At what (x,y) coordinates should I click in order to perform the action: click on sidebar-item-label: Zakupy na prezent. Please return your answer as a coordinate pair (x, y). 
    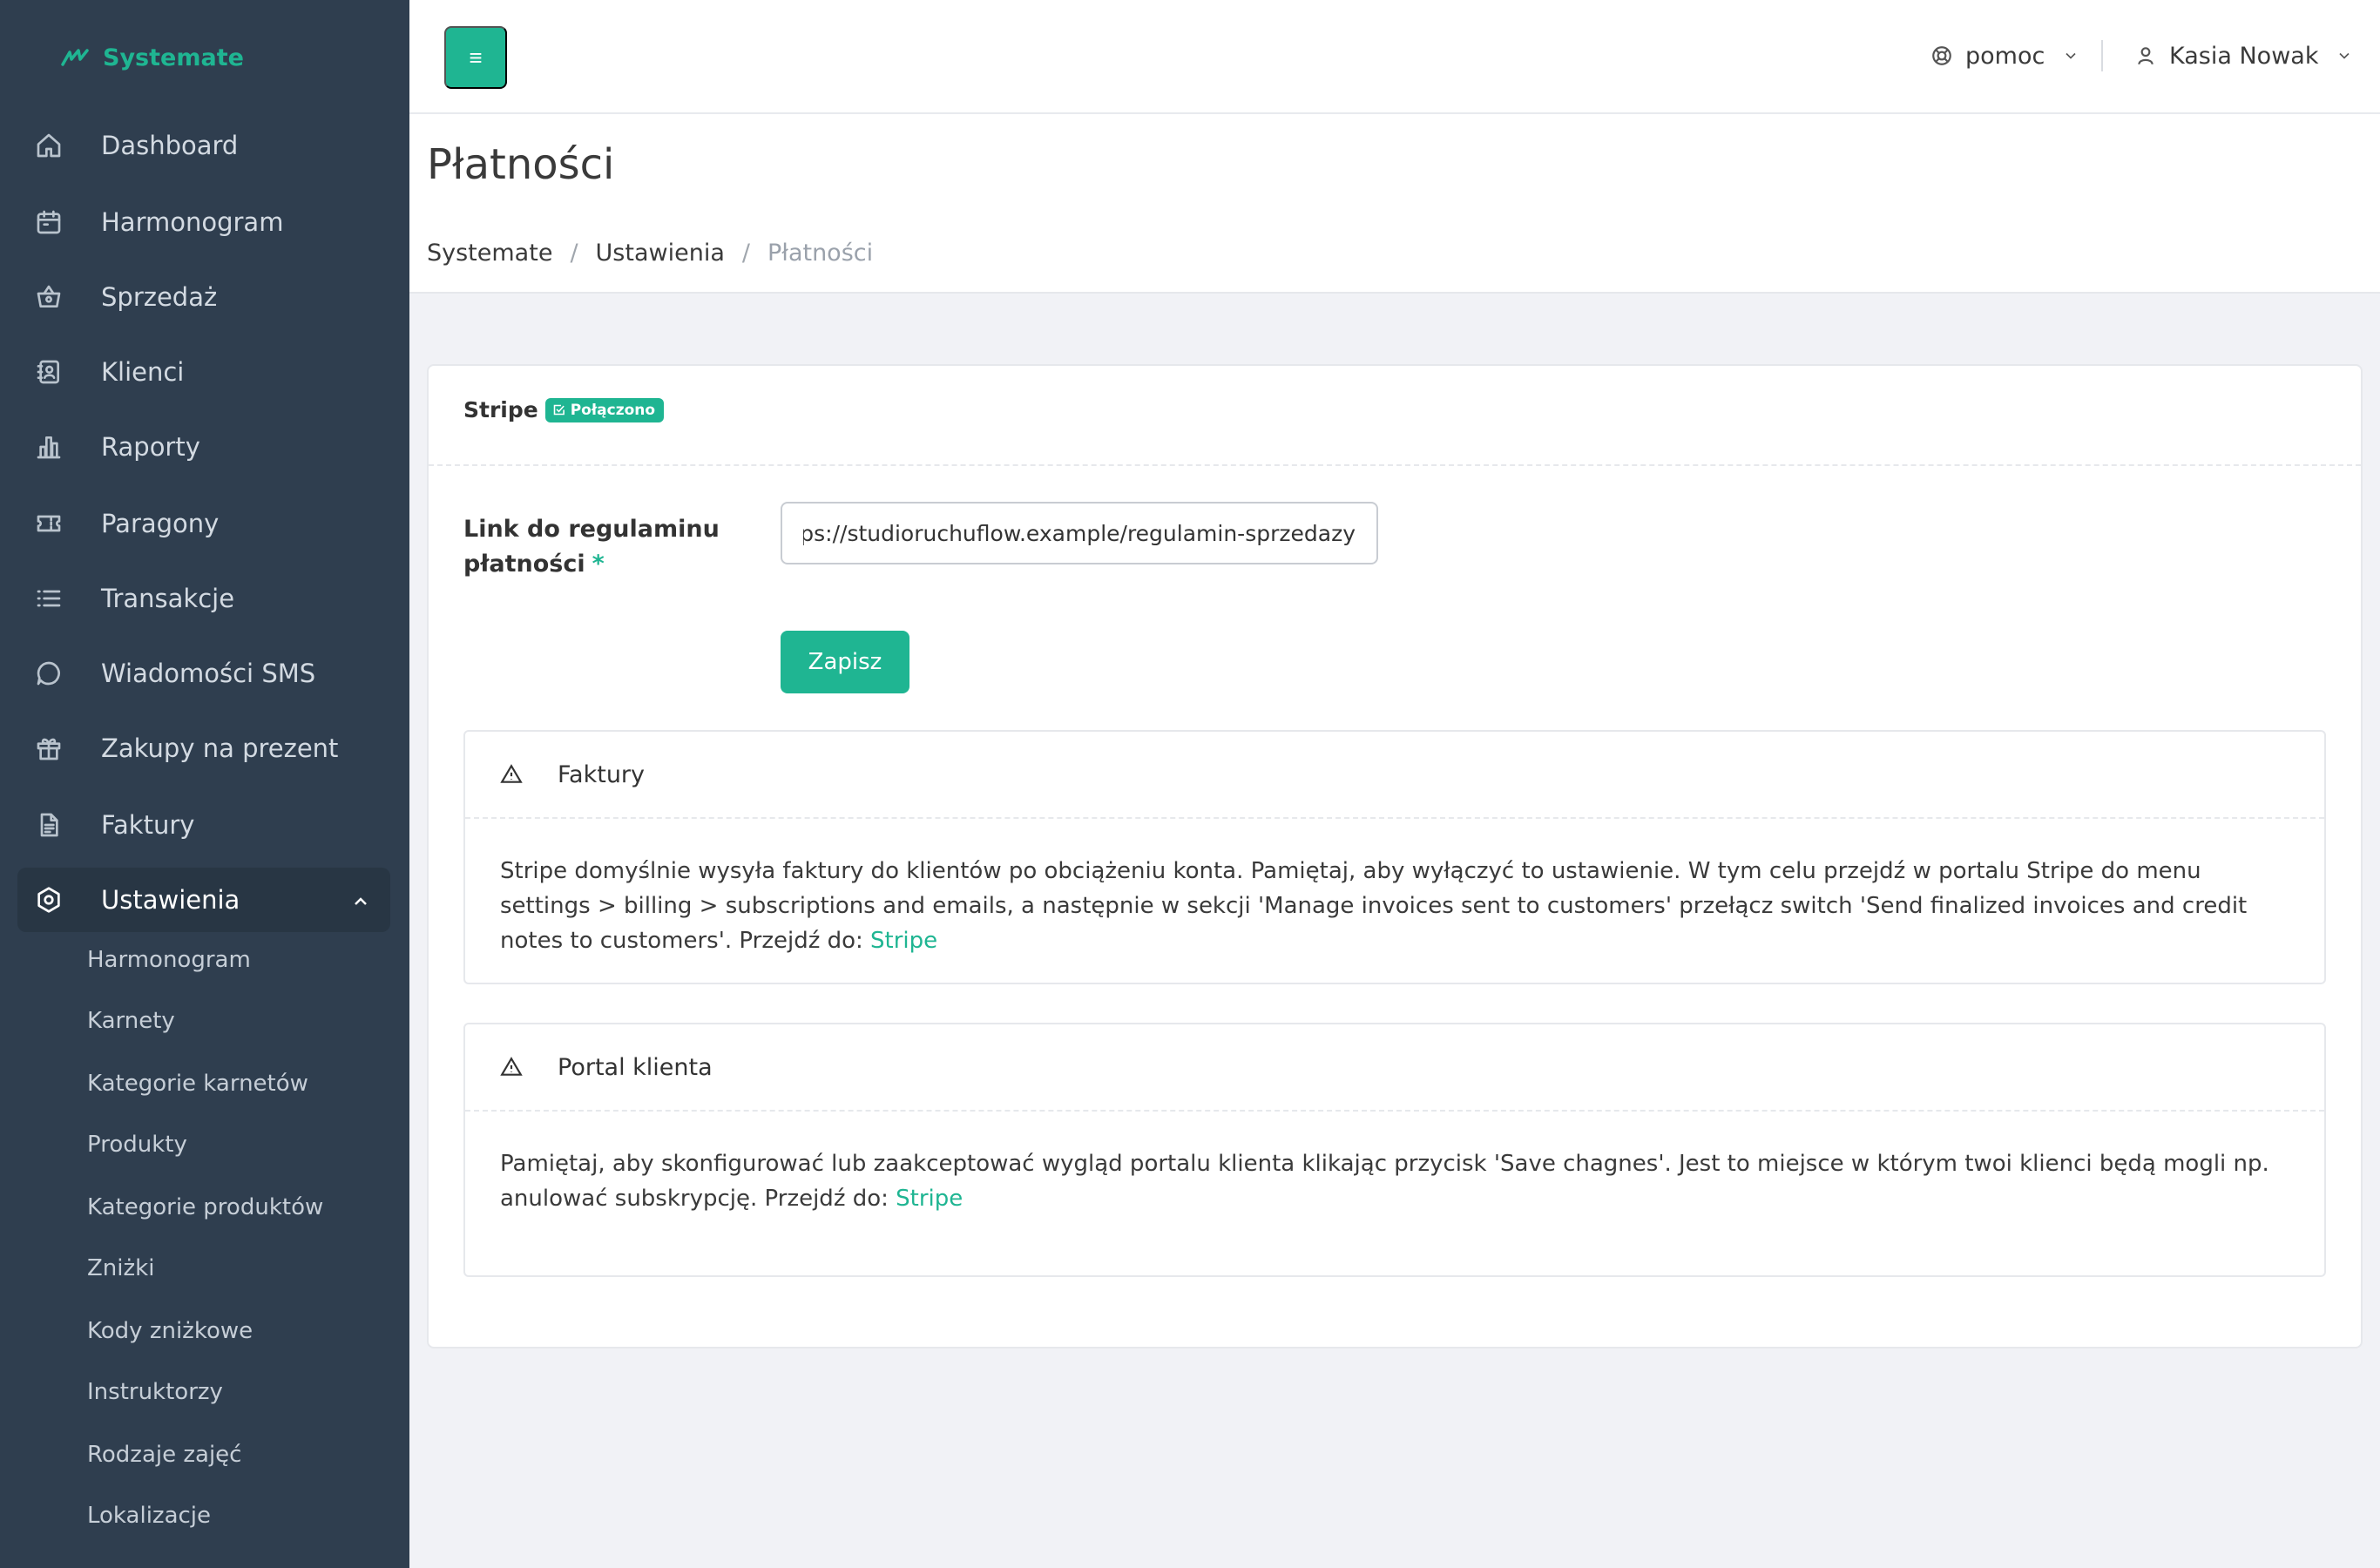
    Looking at the image, I should click on (220, 748).